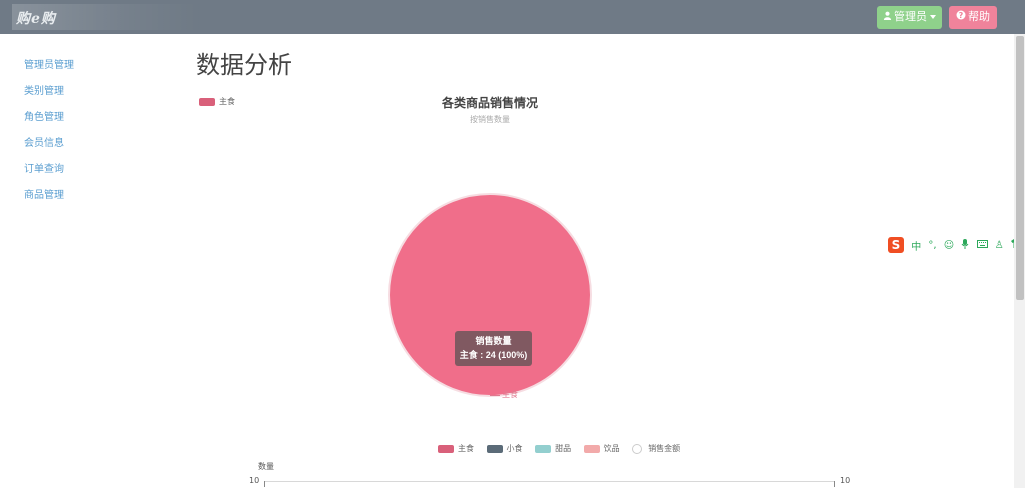 The height and width of the screenshot is (488, 1025). Describe the element at coordinates (490, 119) in the screenshot. I see `chart-subtitle: 按销售数量` at that location.